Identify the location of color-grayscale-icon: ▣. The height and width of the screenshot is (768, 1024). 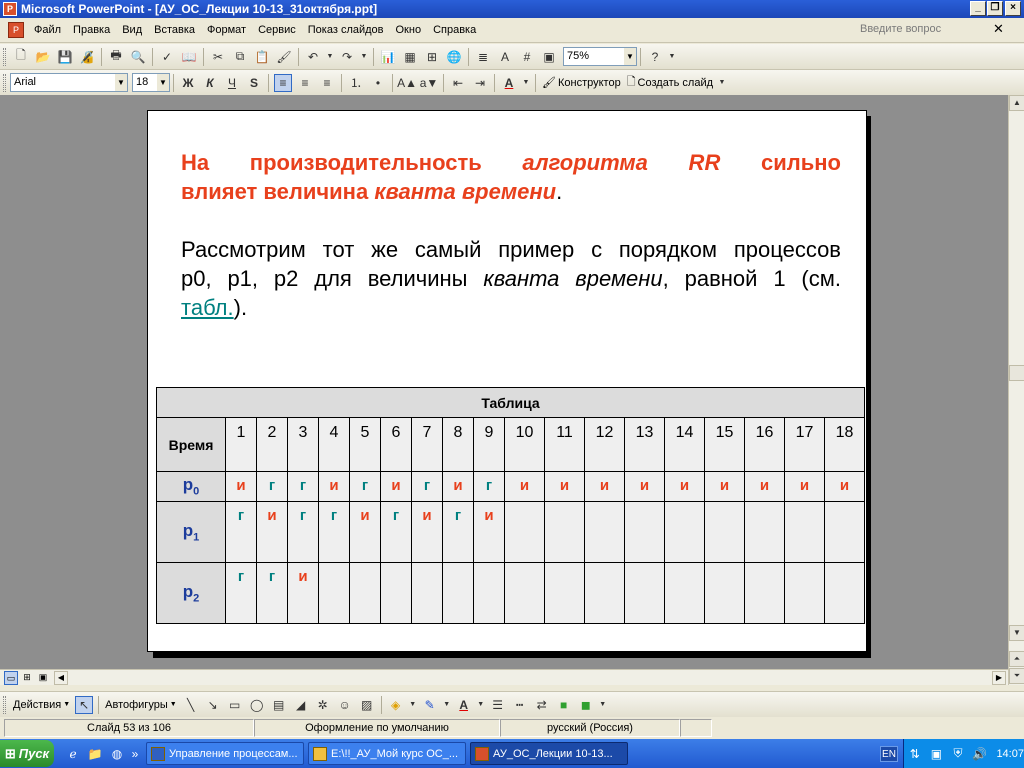
(549, 57).